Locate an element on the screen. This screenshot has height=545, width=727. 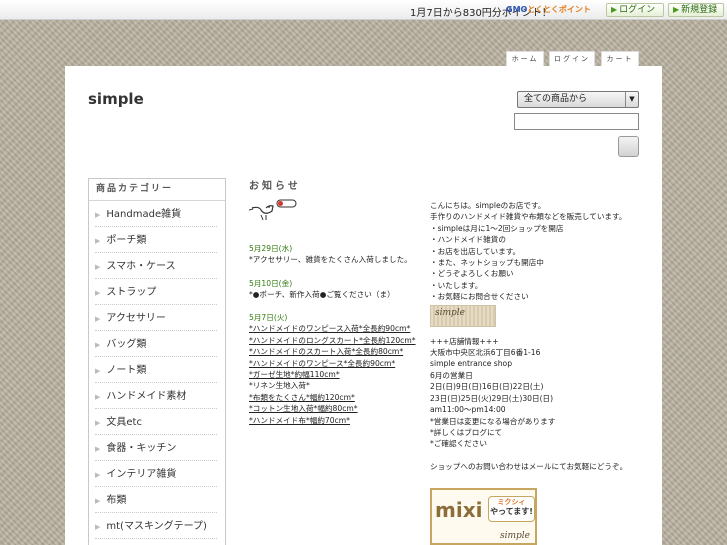
search-button is located at coordinates (628, 146).